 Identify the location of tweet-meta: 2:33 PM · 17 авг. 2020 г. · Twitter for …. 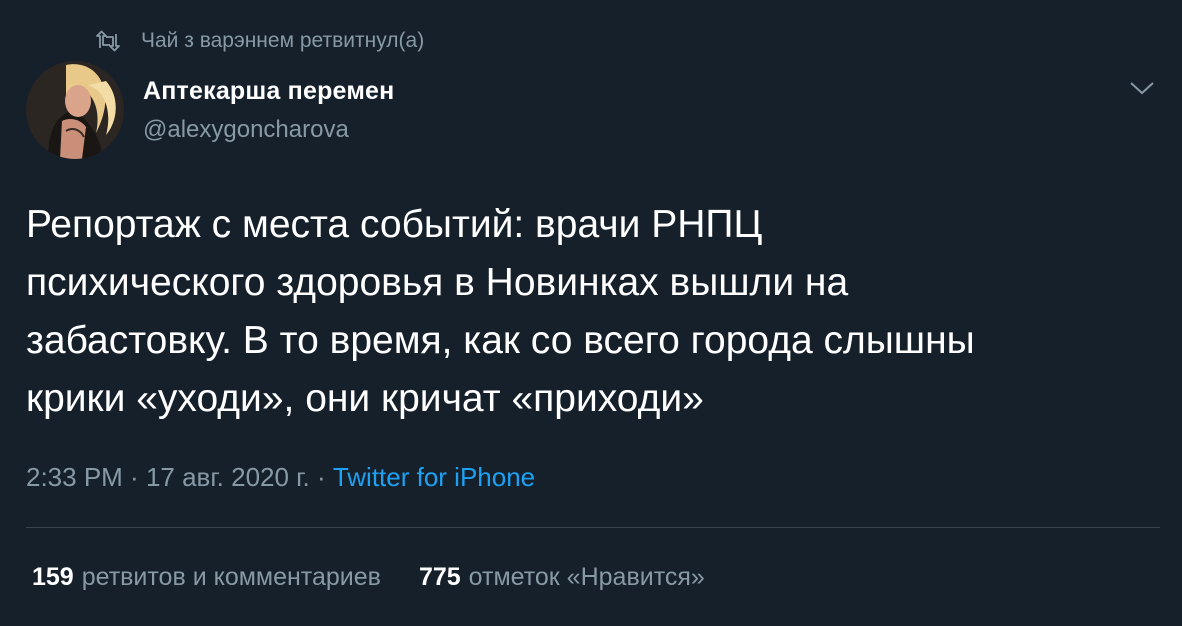
(280, 477).